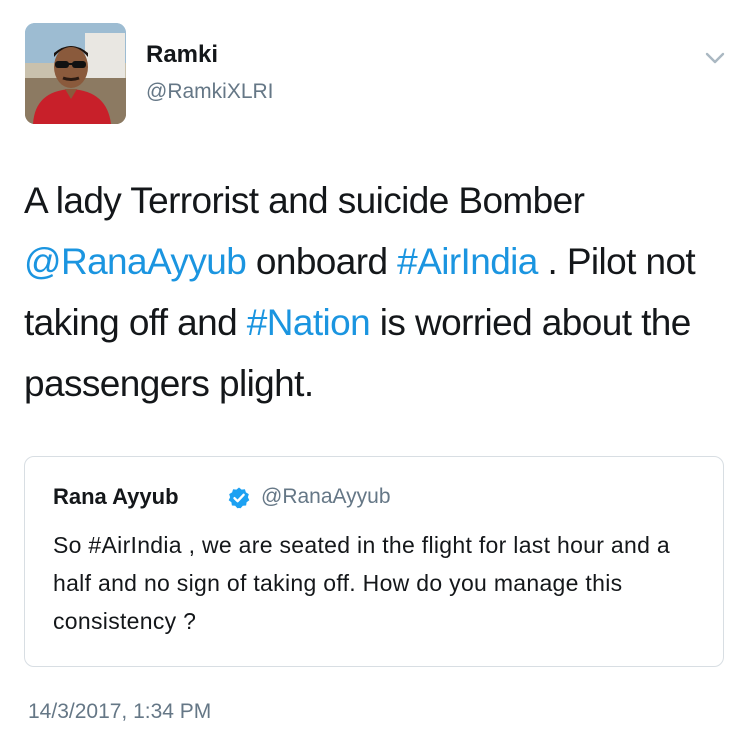 The width and height of the screenshot is (750, 754). What do you see at coordinates (119, 712) in the screenshot?
I see `tweet-timestamp: 14/3/2017, 1:34 PM` at bounding box center [119, 712].